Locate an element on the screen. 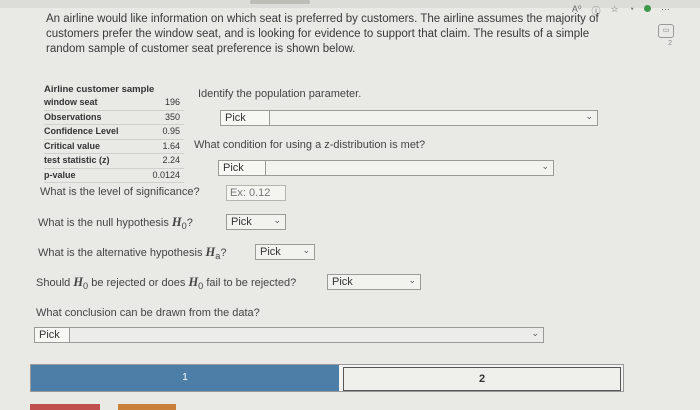 The width and height of the screenshot is (700, 410). table-row: test statistic (z) 2.24 is located at coordinates (114, 161).